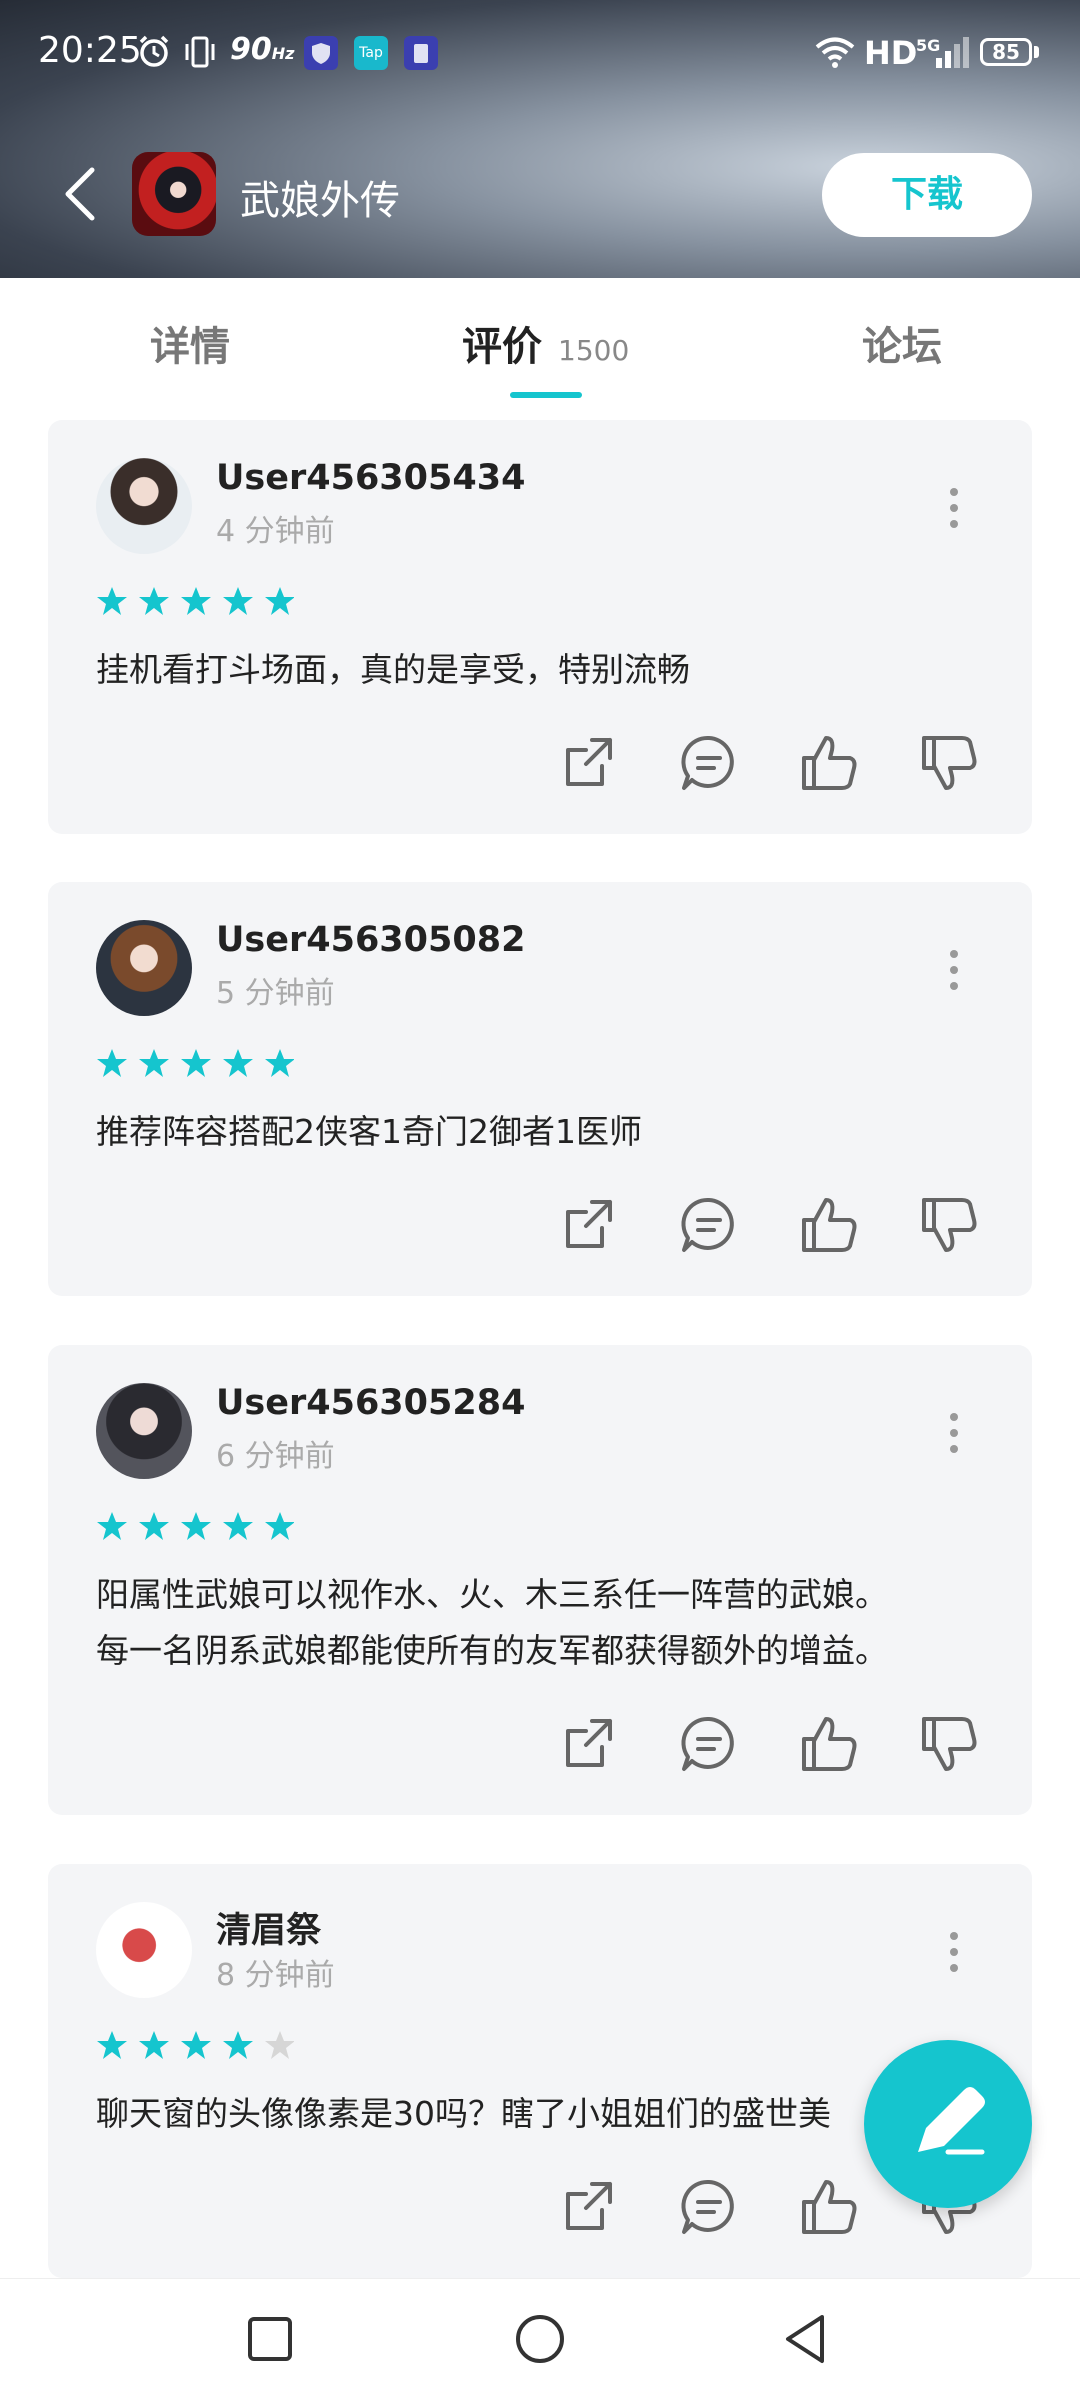 This screenshot has width=1080, height=2401. Describe the element at coordinates (369, 1131) in the screenshot. I see `review-text: 推荐阵容搭配2侠客1奇门2御者1医师` at that location.